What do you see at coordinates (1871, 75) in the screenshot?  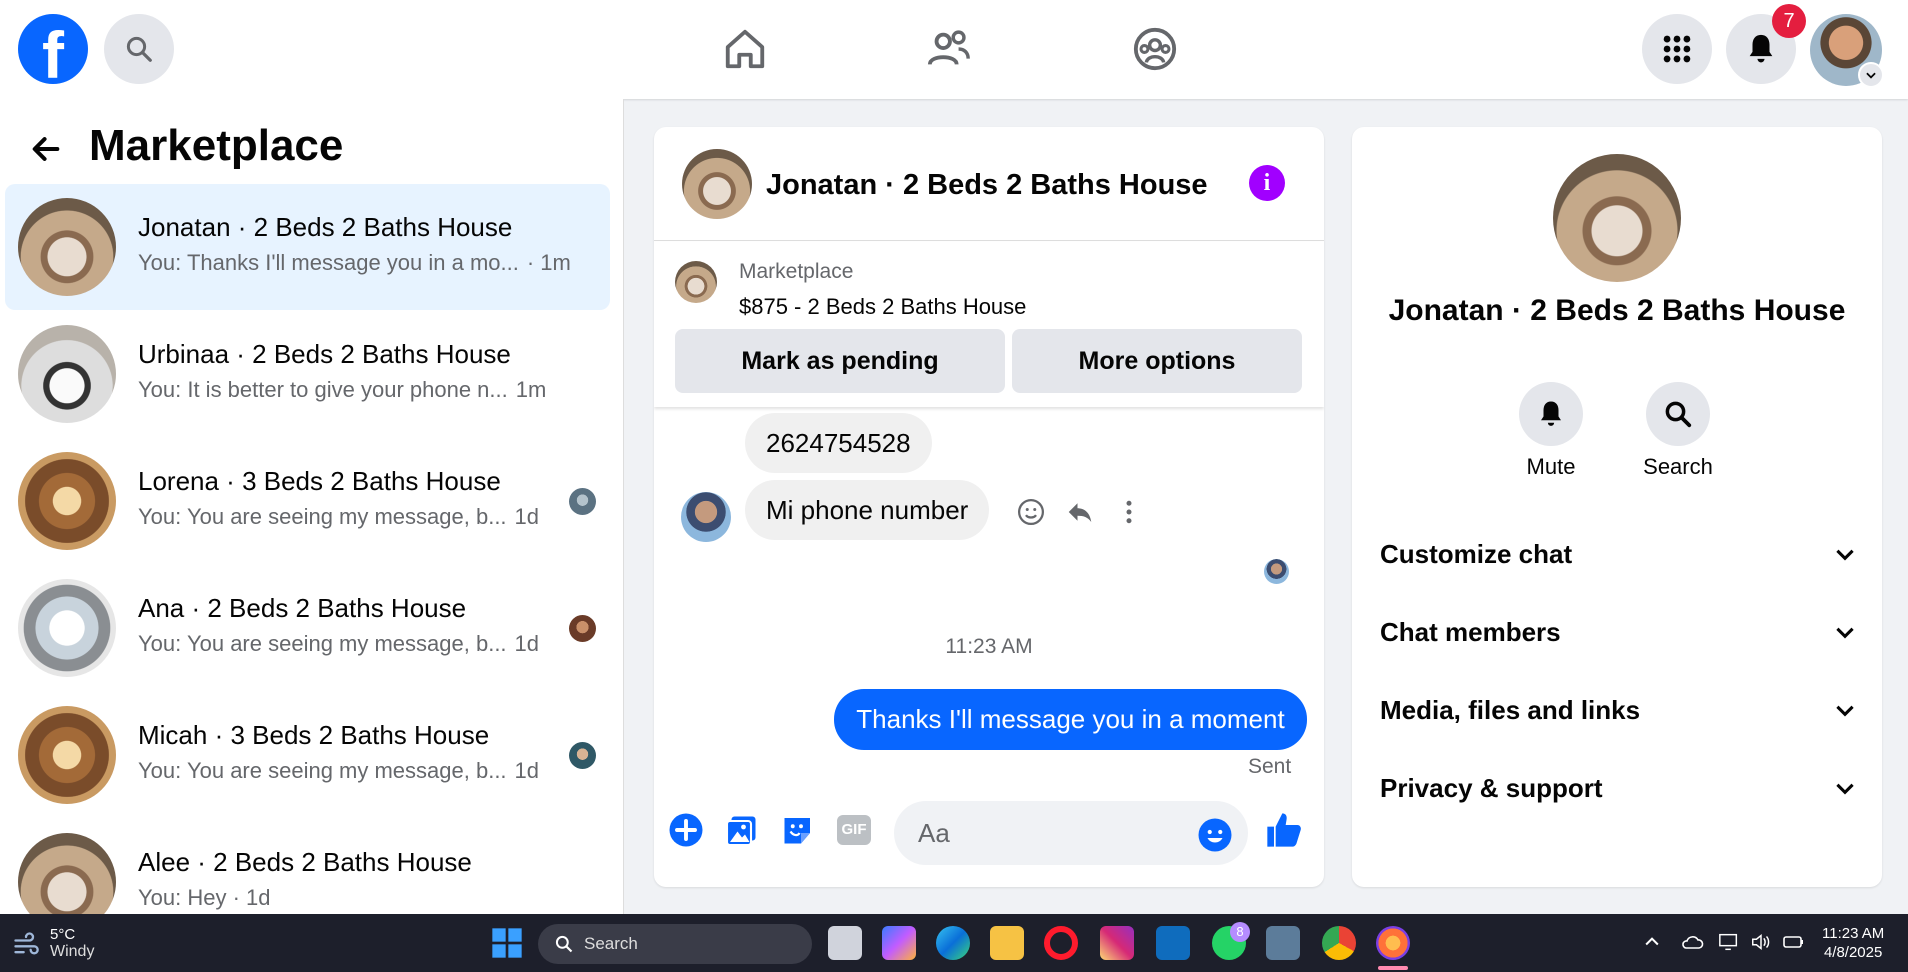 I see `account-menu-button` at bounding box center [1871, 75].